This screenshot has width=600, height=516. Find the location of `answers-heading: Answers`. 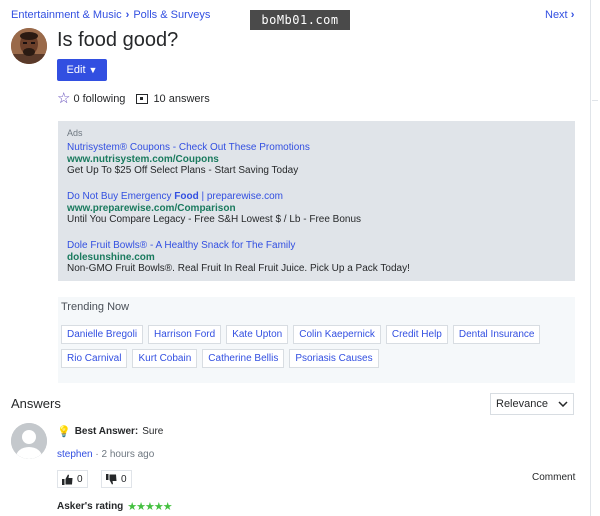

answers-heading: Answers is located at coordinates (36, 403).